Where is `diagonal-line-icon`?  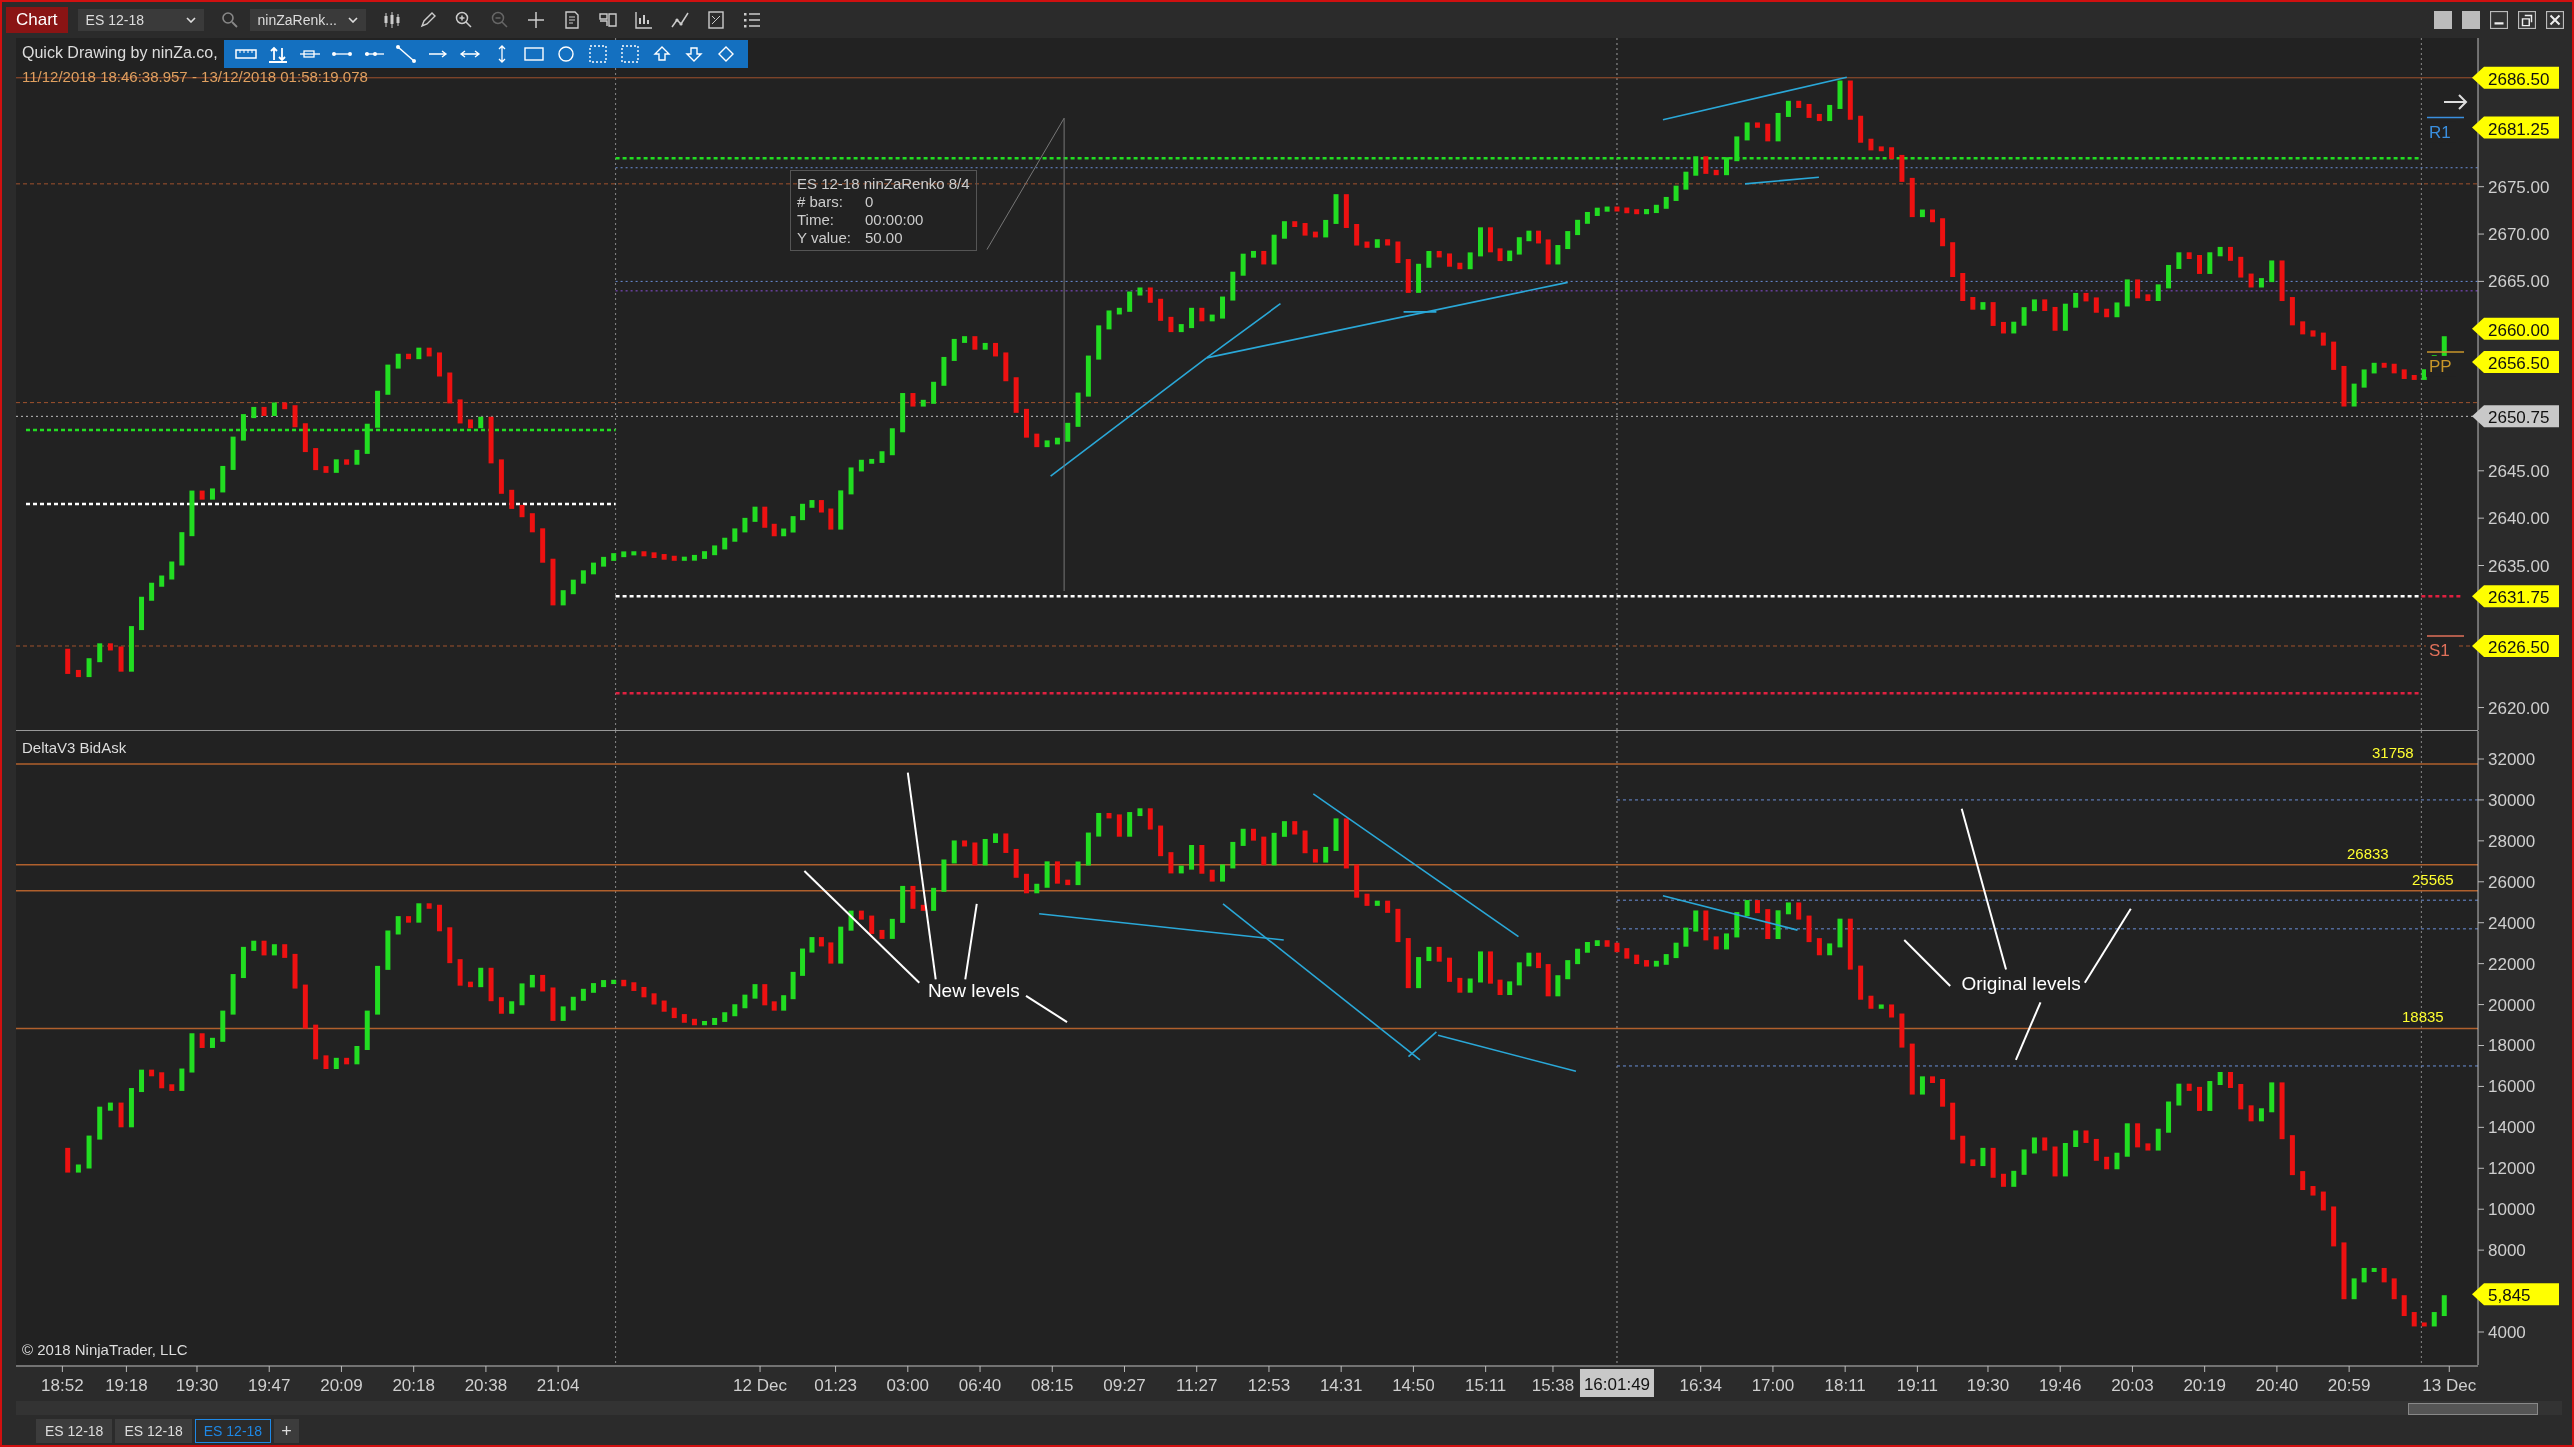
diagonal-line-icon is located at coordinates (406, 54).